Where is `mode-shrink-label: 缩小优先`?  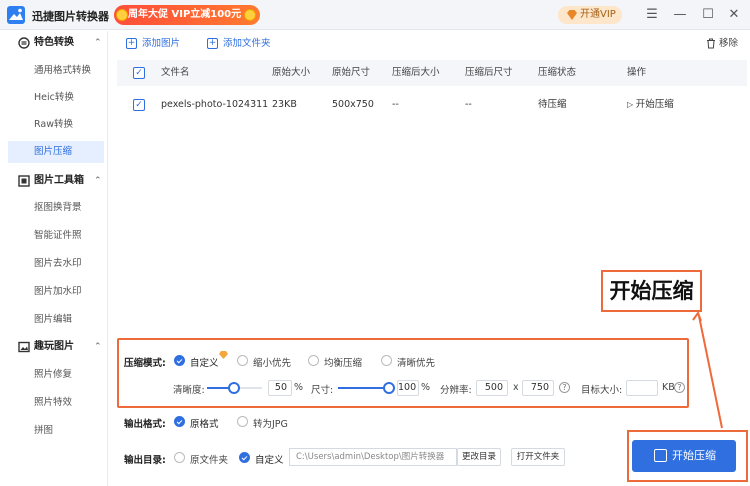 mode-shrink-label: 缩小优先 is located at coordinates (272, 362).